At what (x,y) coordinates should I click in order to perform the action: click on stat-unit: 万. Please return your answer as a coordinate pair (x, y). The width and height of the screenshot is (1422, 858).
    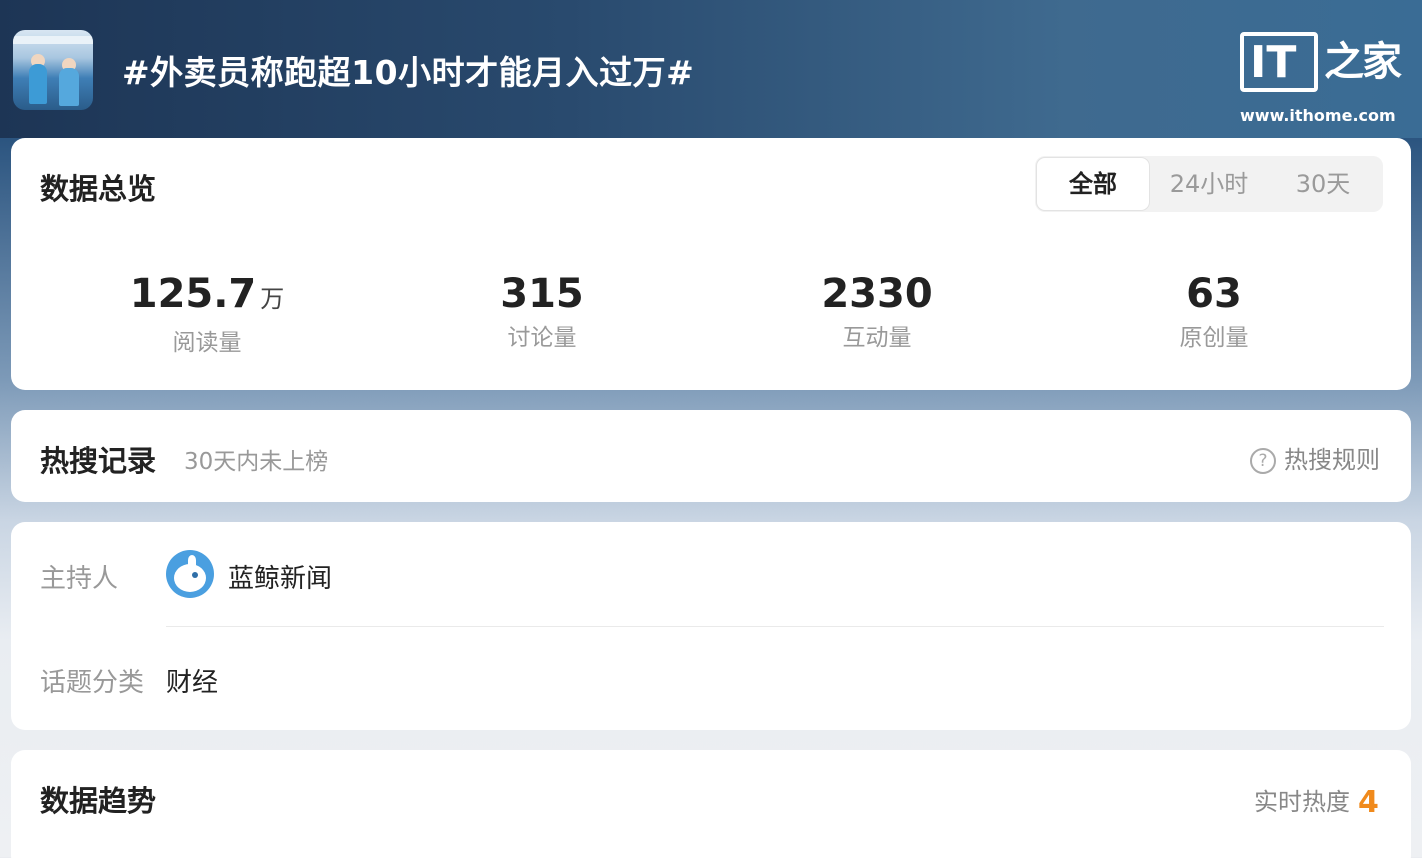
    Looking at the image, I should click on (272, 299).